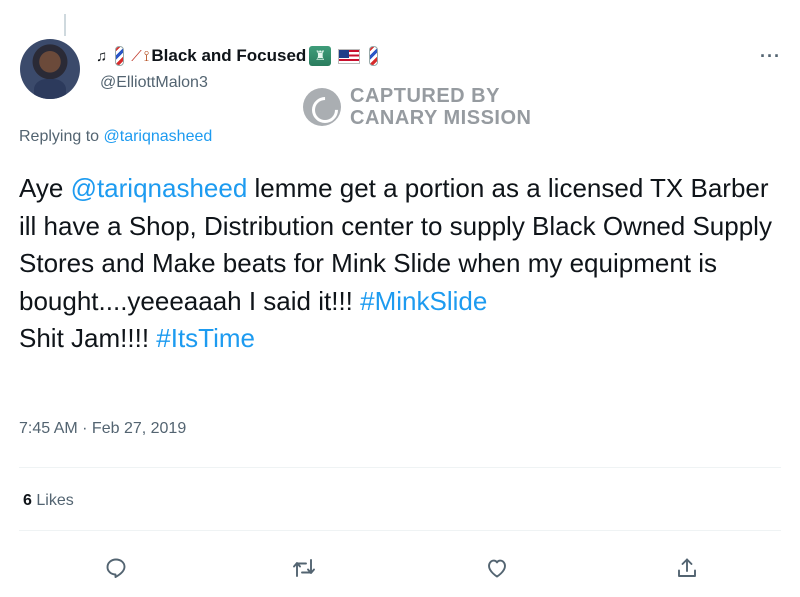 This screenshot has width=800, height=597. What do you see at coordinates (50, 69) in the screenshot?
I see `avatar` at bounding box center [50, 69].